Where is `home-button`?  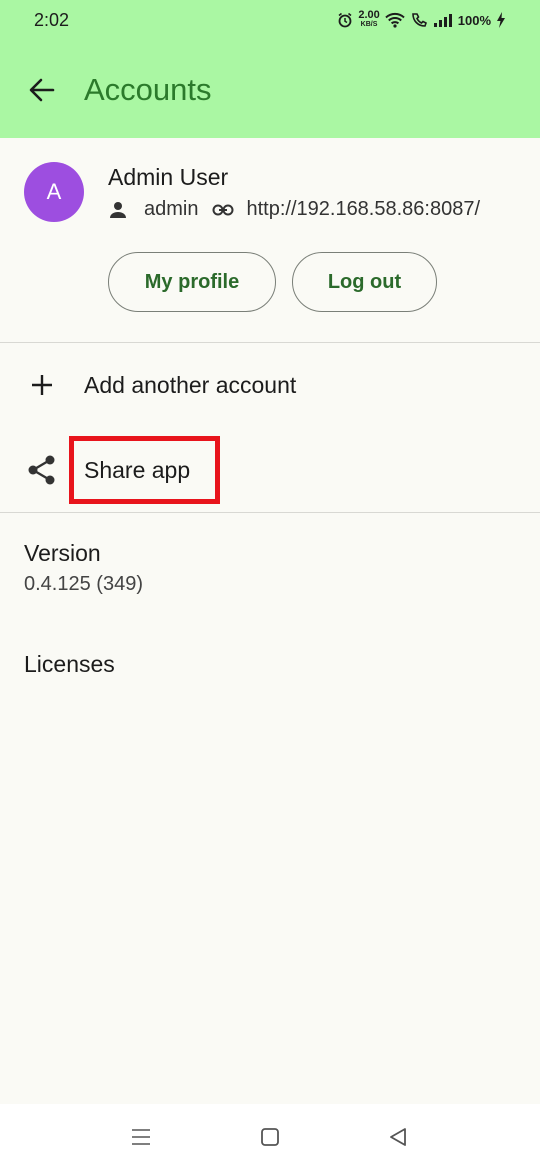 home-button is located at coordinates (270, 1137).